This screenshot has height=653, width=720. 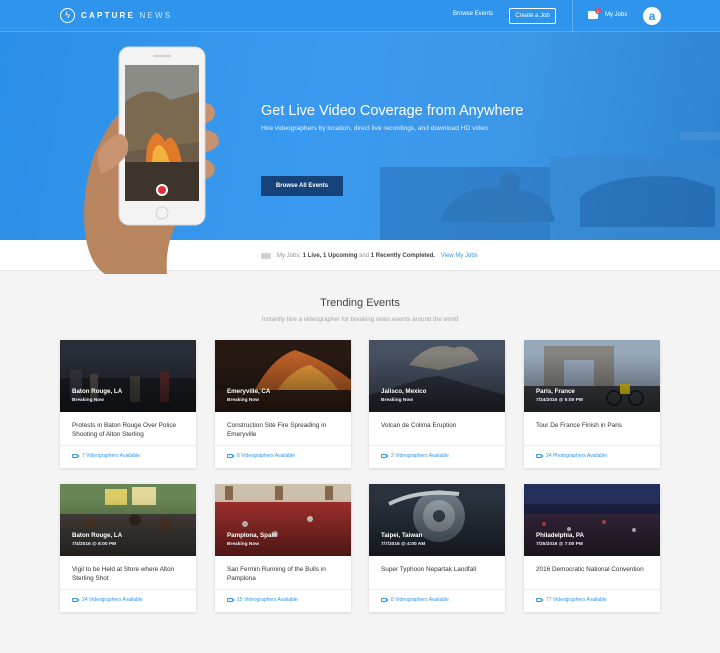 What do you see at coordinates (429, 569) in the screenshot?
I see `event-title: Super Typhoon Nepartak Landfall` at bounding box center [429, 569].